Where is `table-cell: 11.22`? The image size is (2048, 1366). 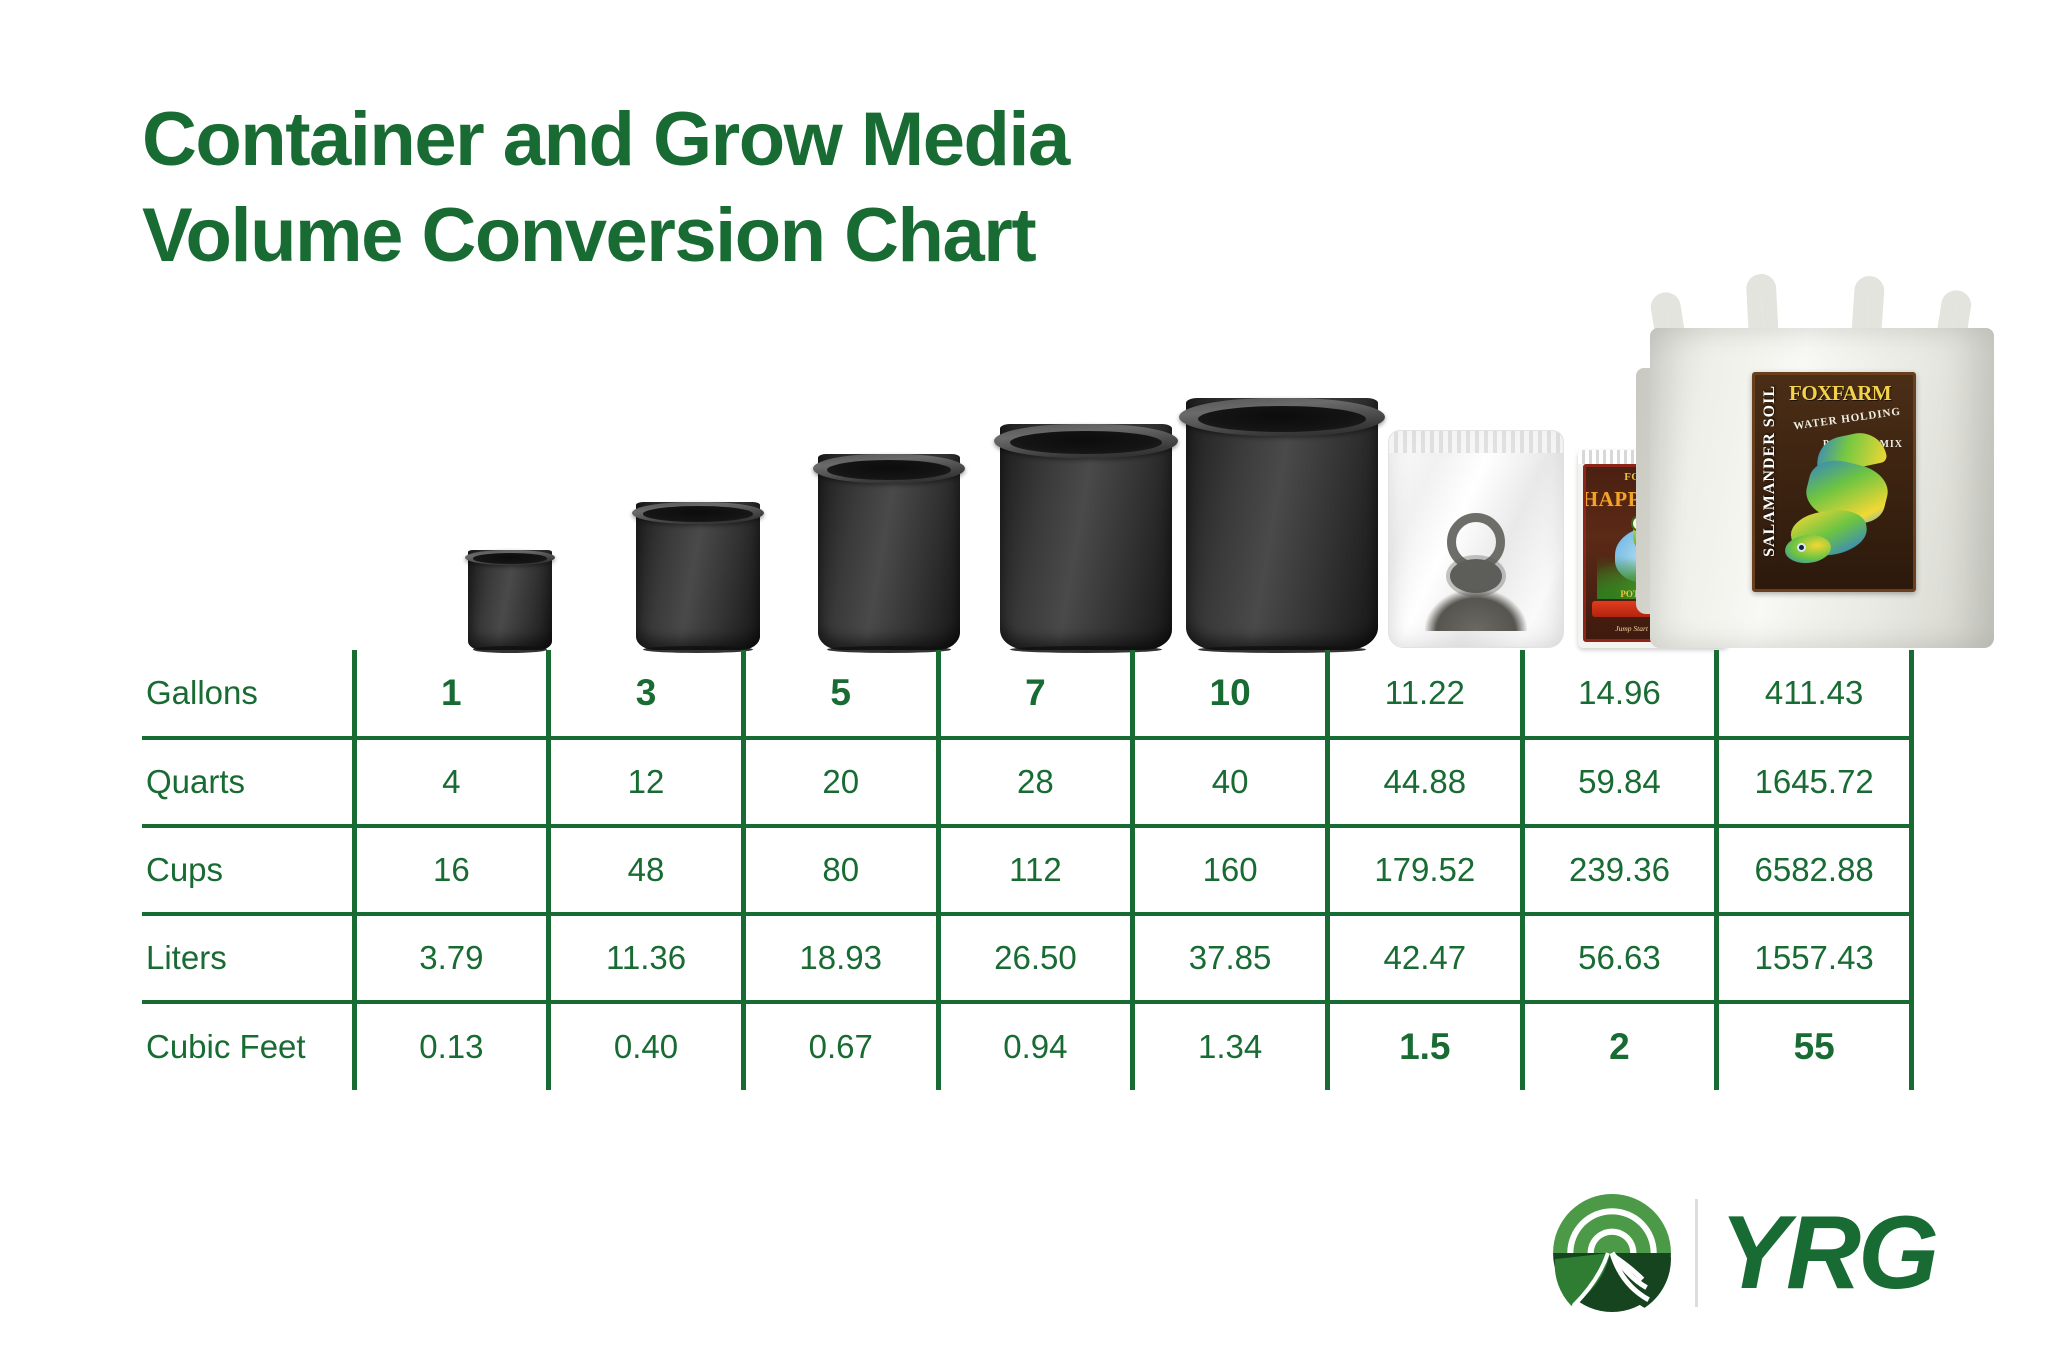
table-cell: 11.22 is located at coordinates (1423, 694).